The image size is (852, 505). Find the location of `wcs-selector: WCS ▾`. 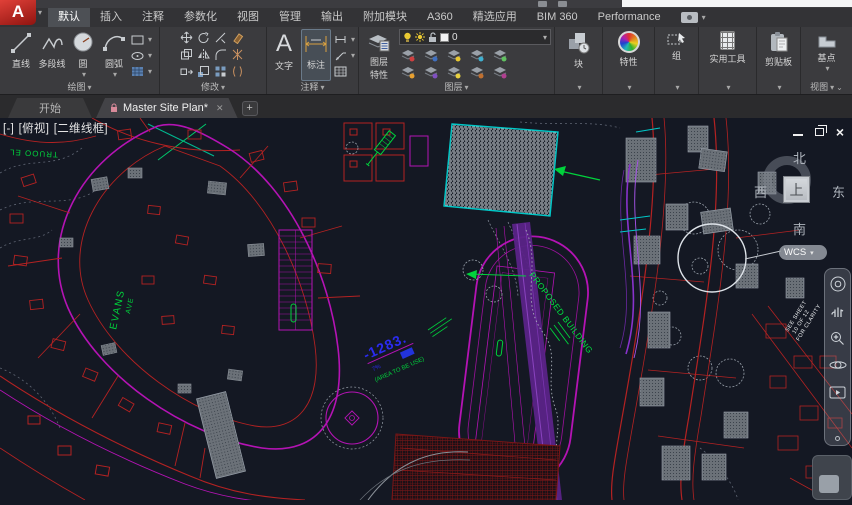

wcs-selector: WCS ▾ is located at coordinates (803, 252).